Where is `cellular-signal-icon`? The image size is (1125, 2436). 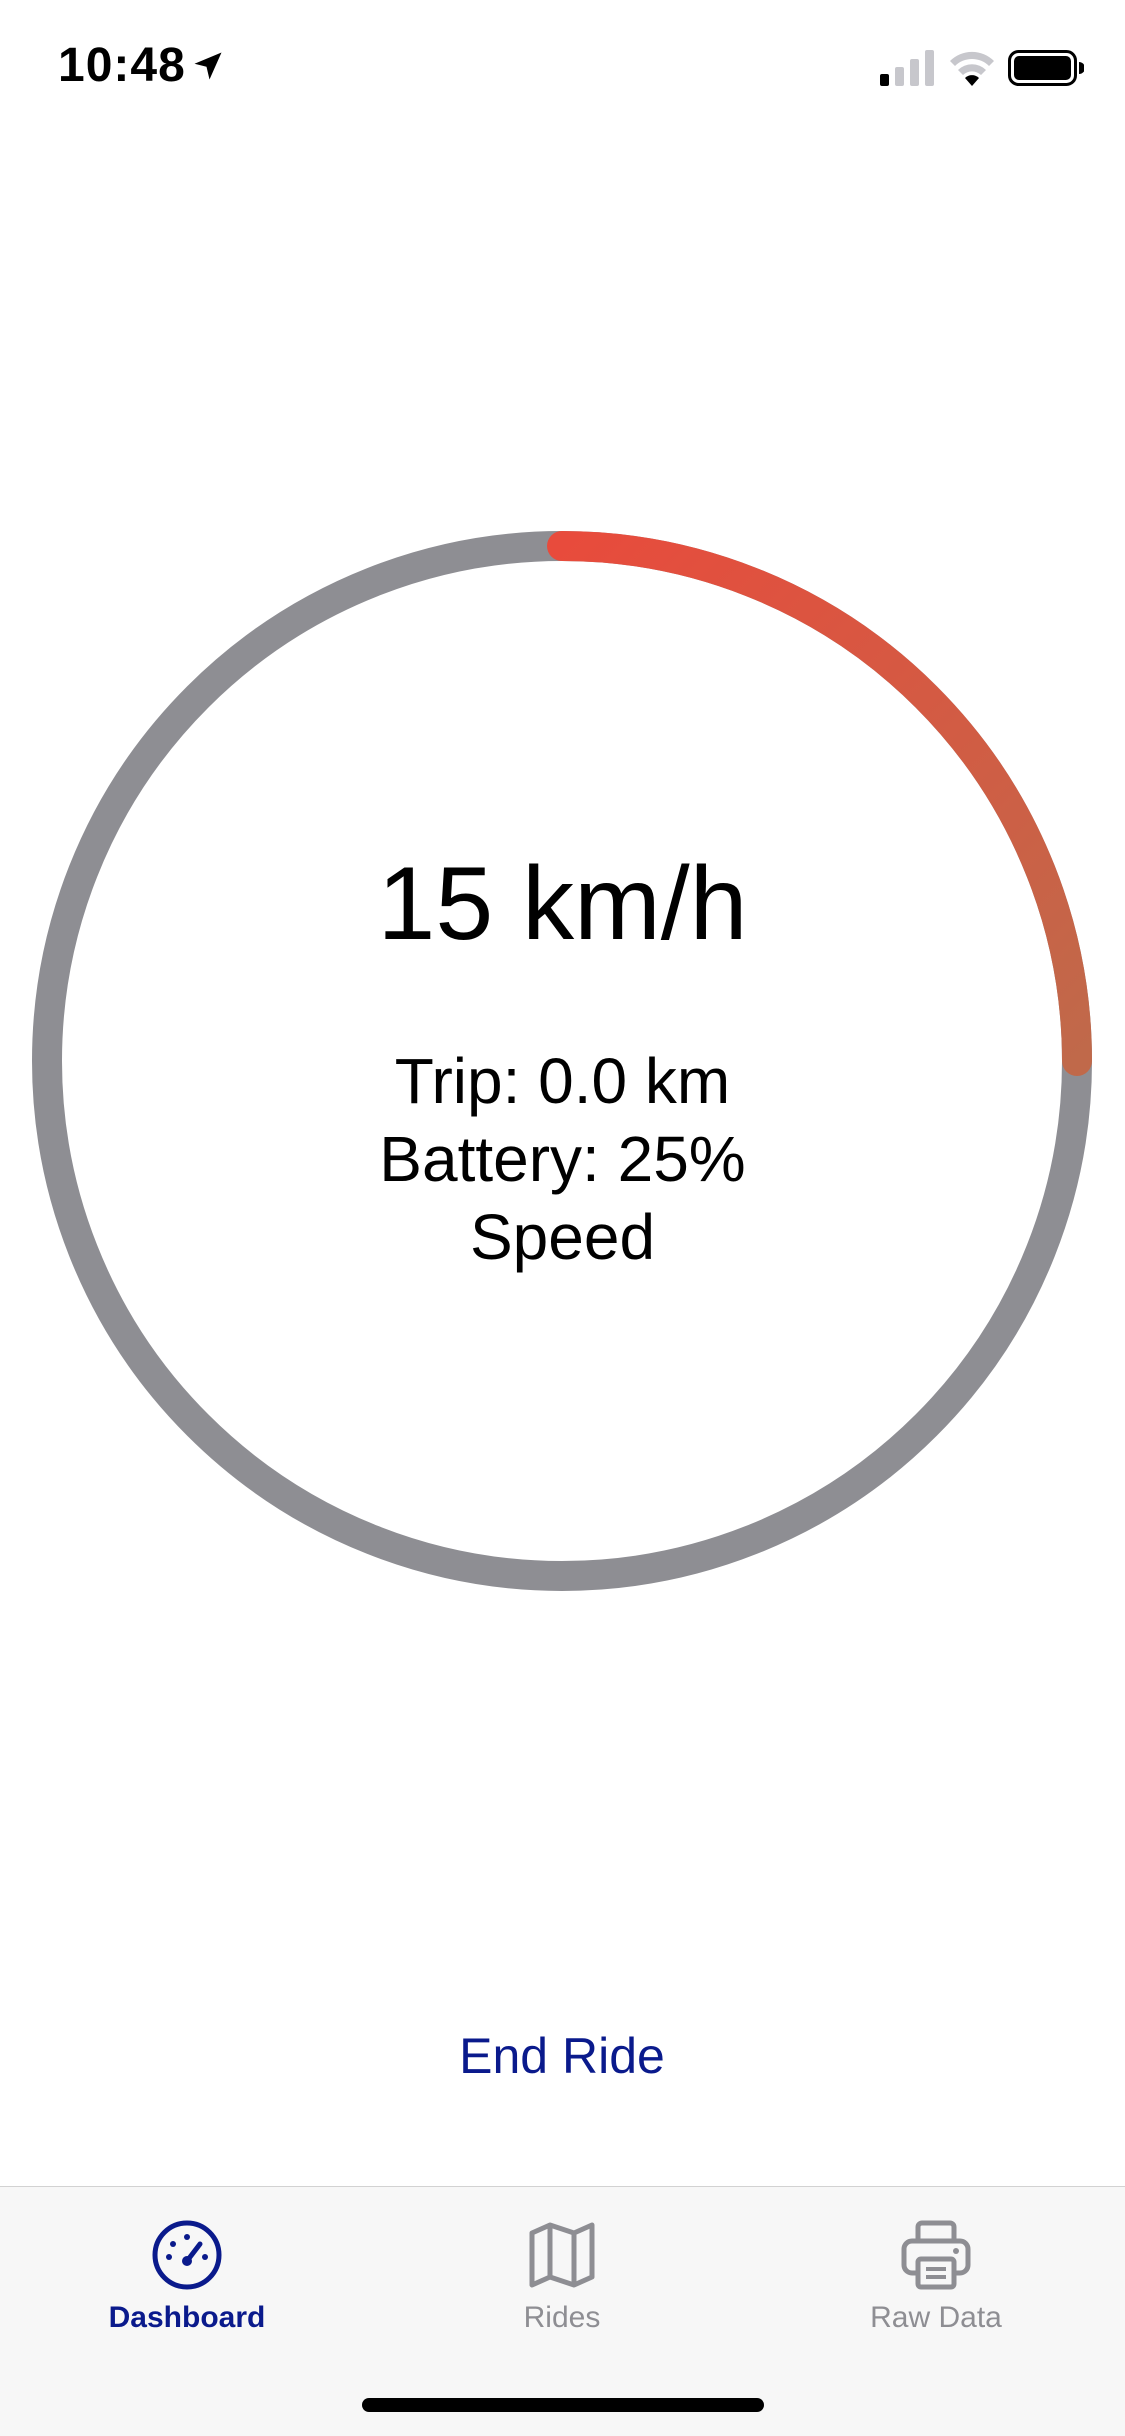 cellular-signal-icon is located at coordinates (907, 68).